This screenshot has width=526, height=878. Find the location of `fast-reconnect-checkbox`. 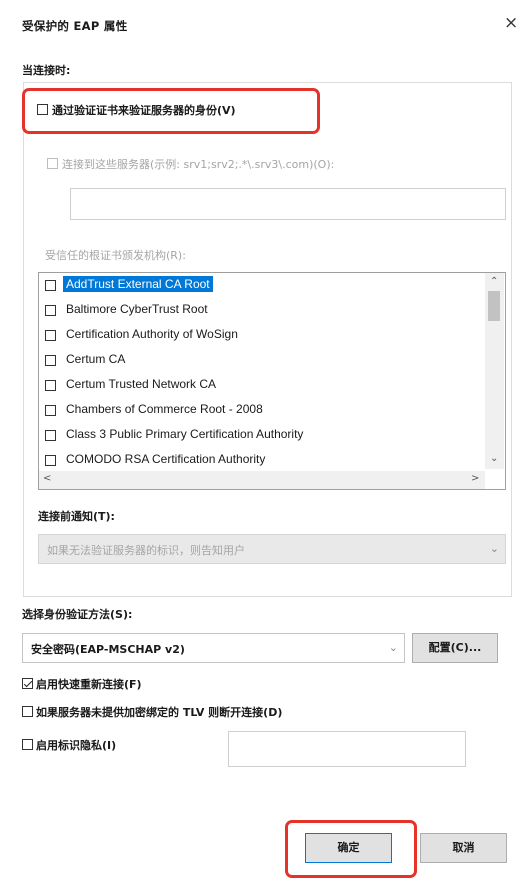

fast-reconnect-checkbox is located at coordinates (27, 683).